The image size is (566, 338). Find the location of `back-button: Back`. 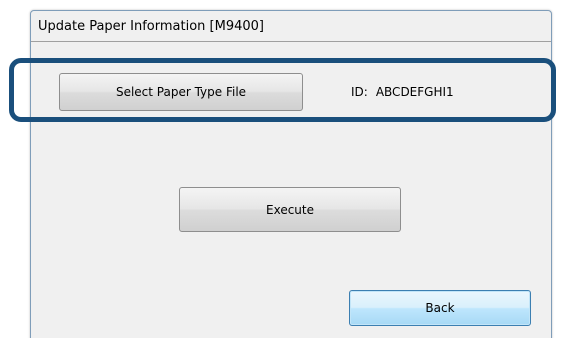

back-button: Back is located at coordinates (440, 308).